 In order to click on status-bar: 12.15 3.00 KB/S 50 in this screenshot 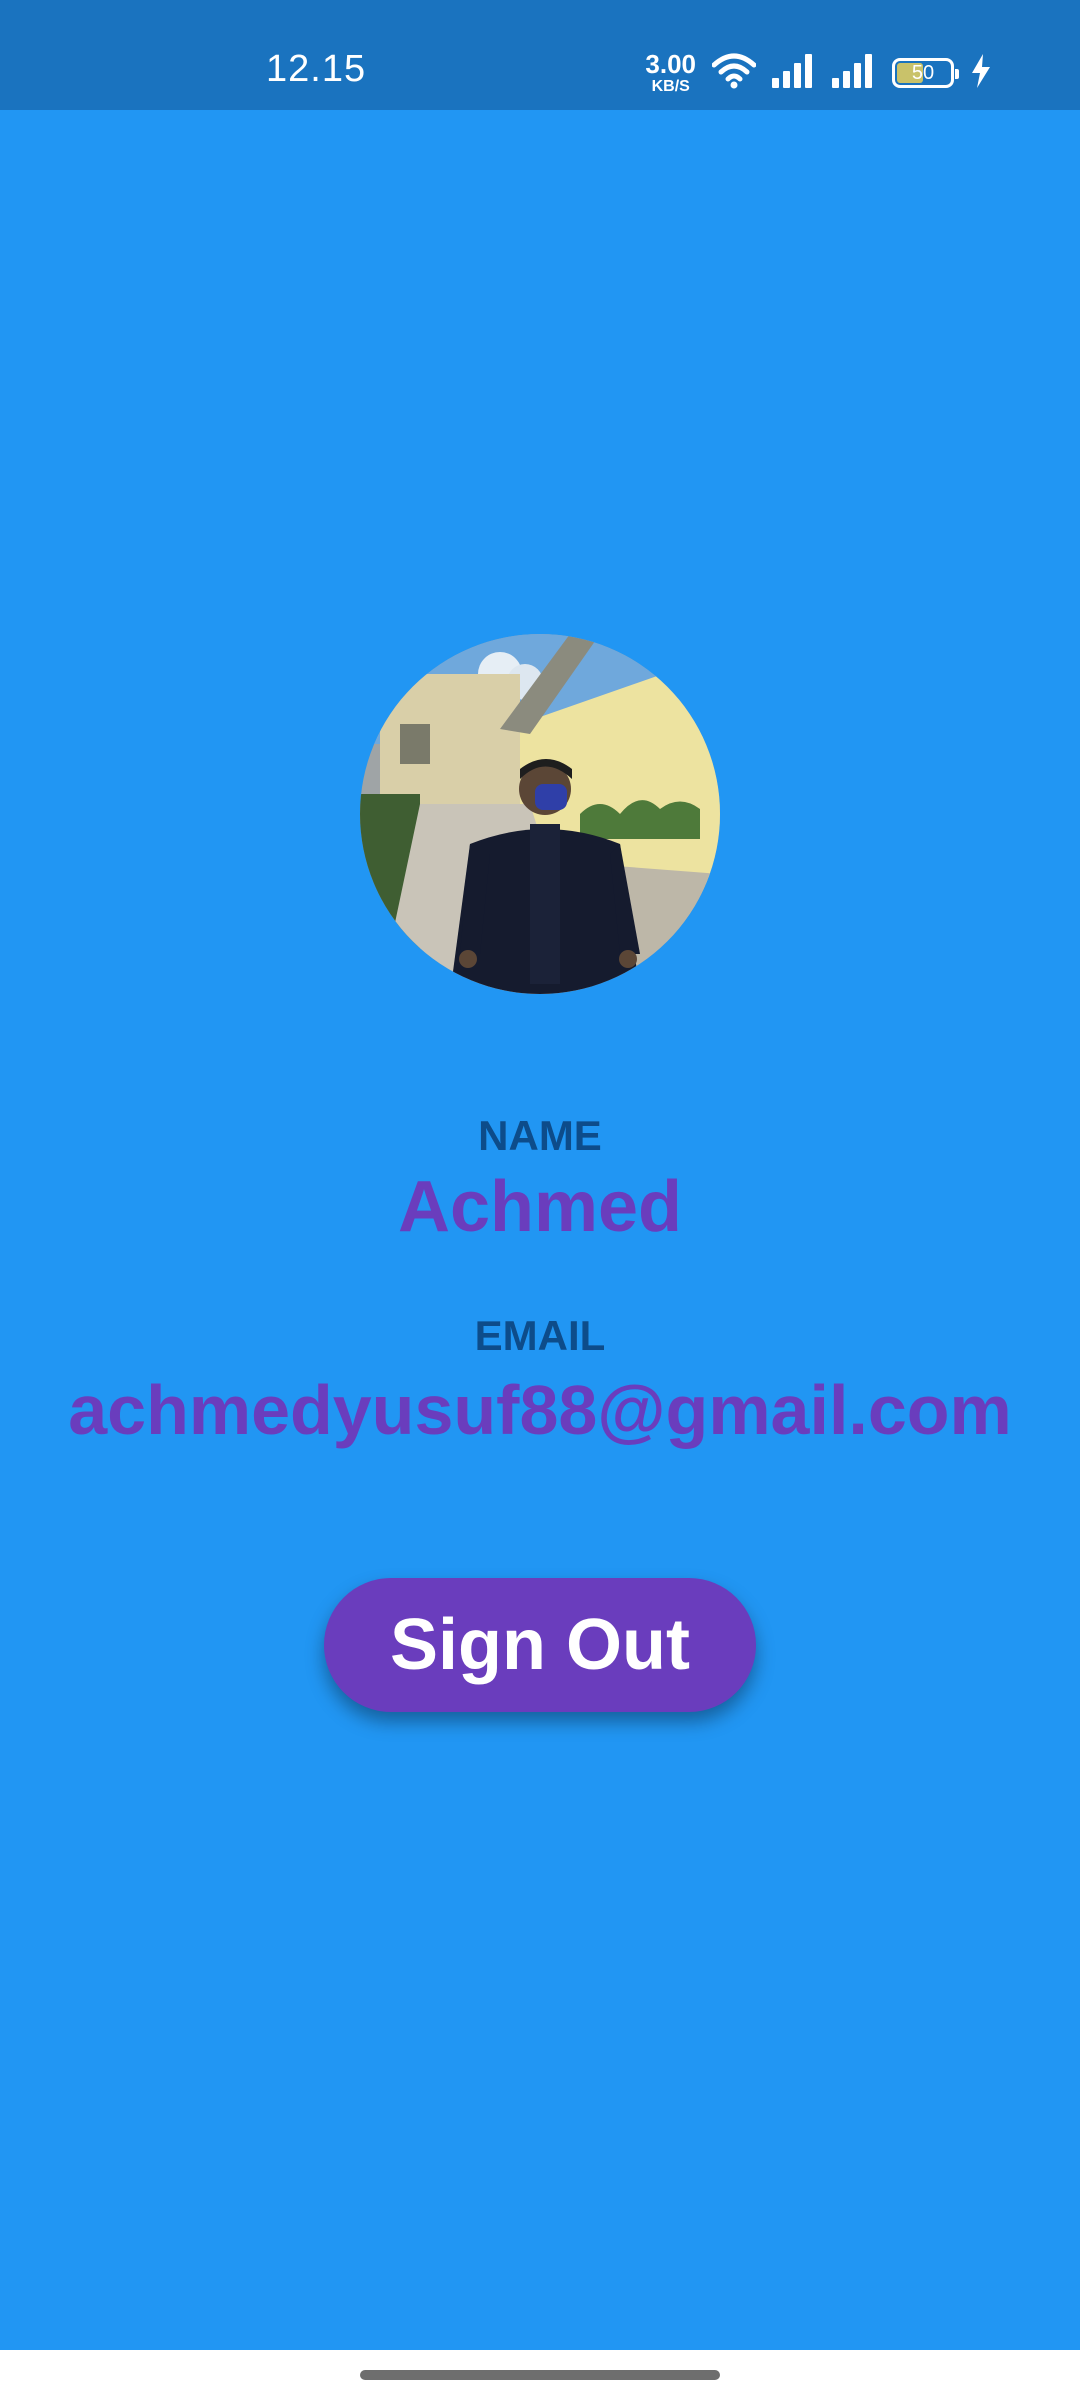, I will do `click(540, 55)`.